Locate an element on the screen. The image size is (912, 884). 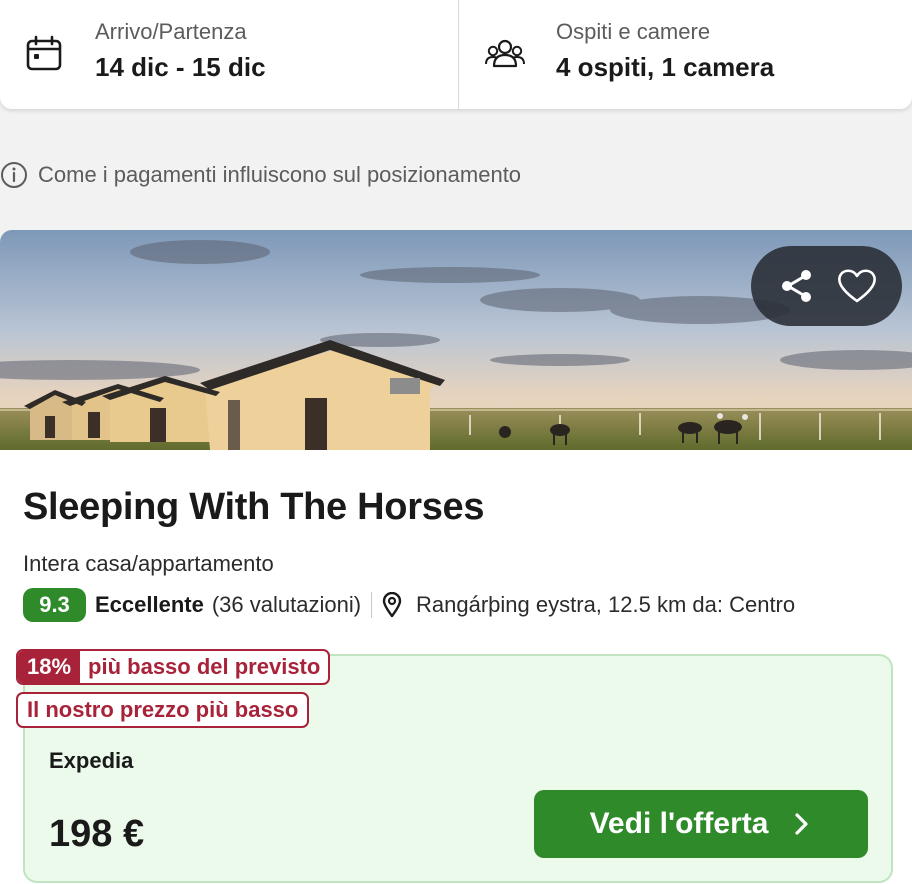
location-text: Rangárþing eystra, 12.5 km da: Centro is located at coordinates (606, 604).